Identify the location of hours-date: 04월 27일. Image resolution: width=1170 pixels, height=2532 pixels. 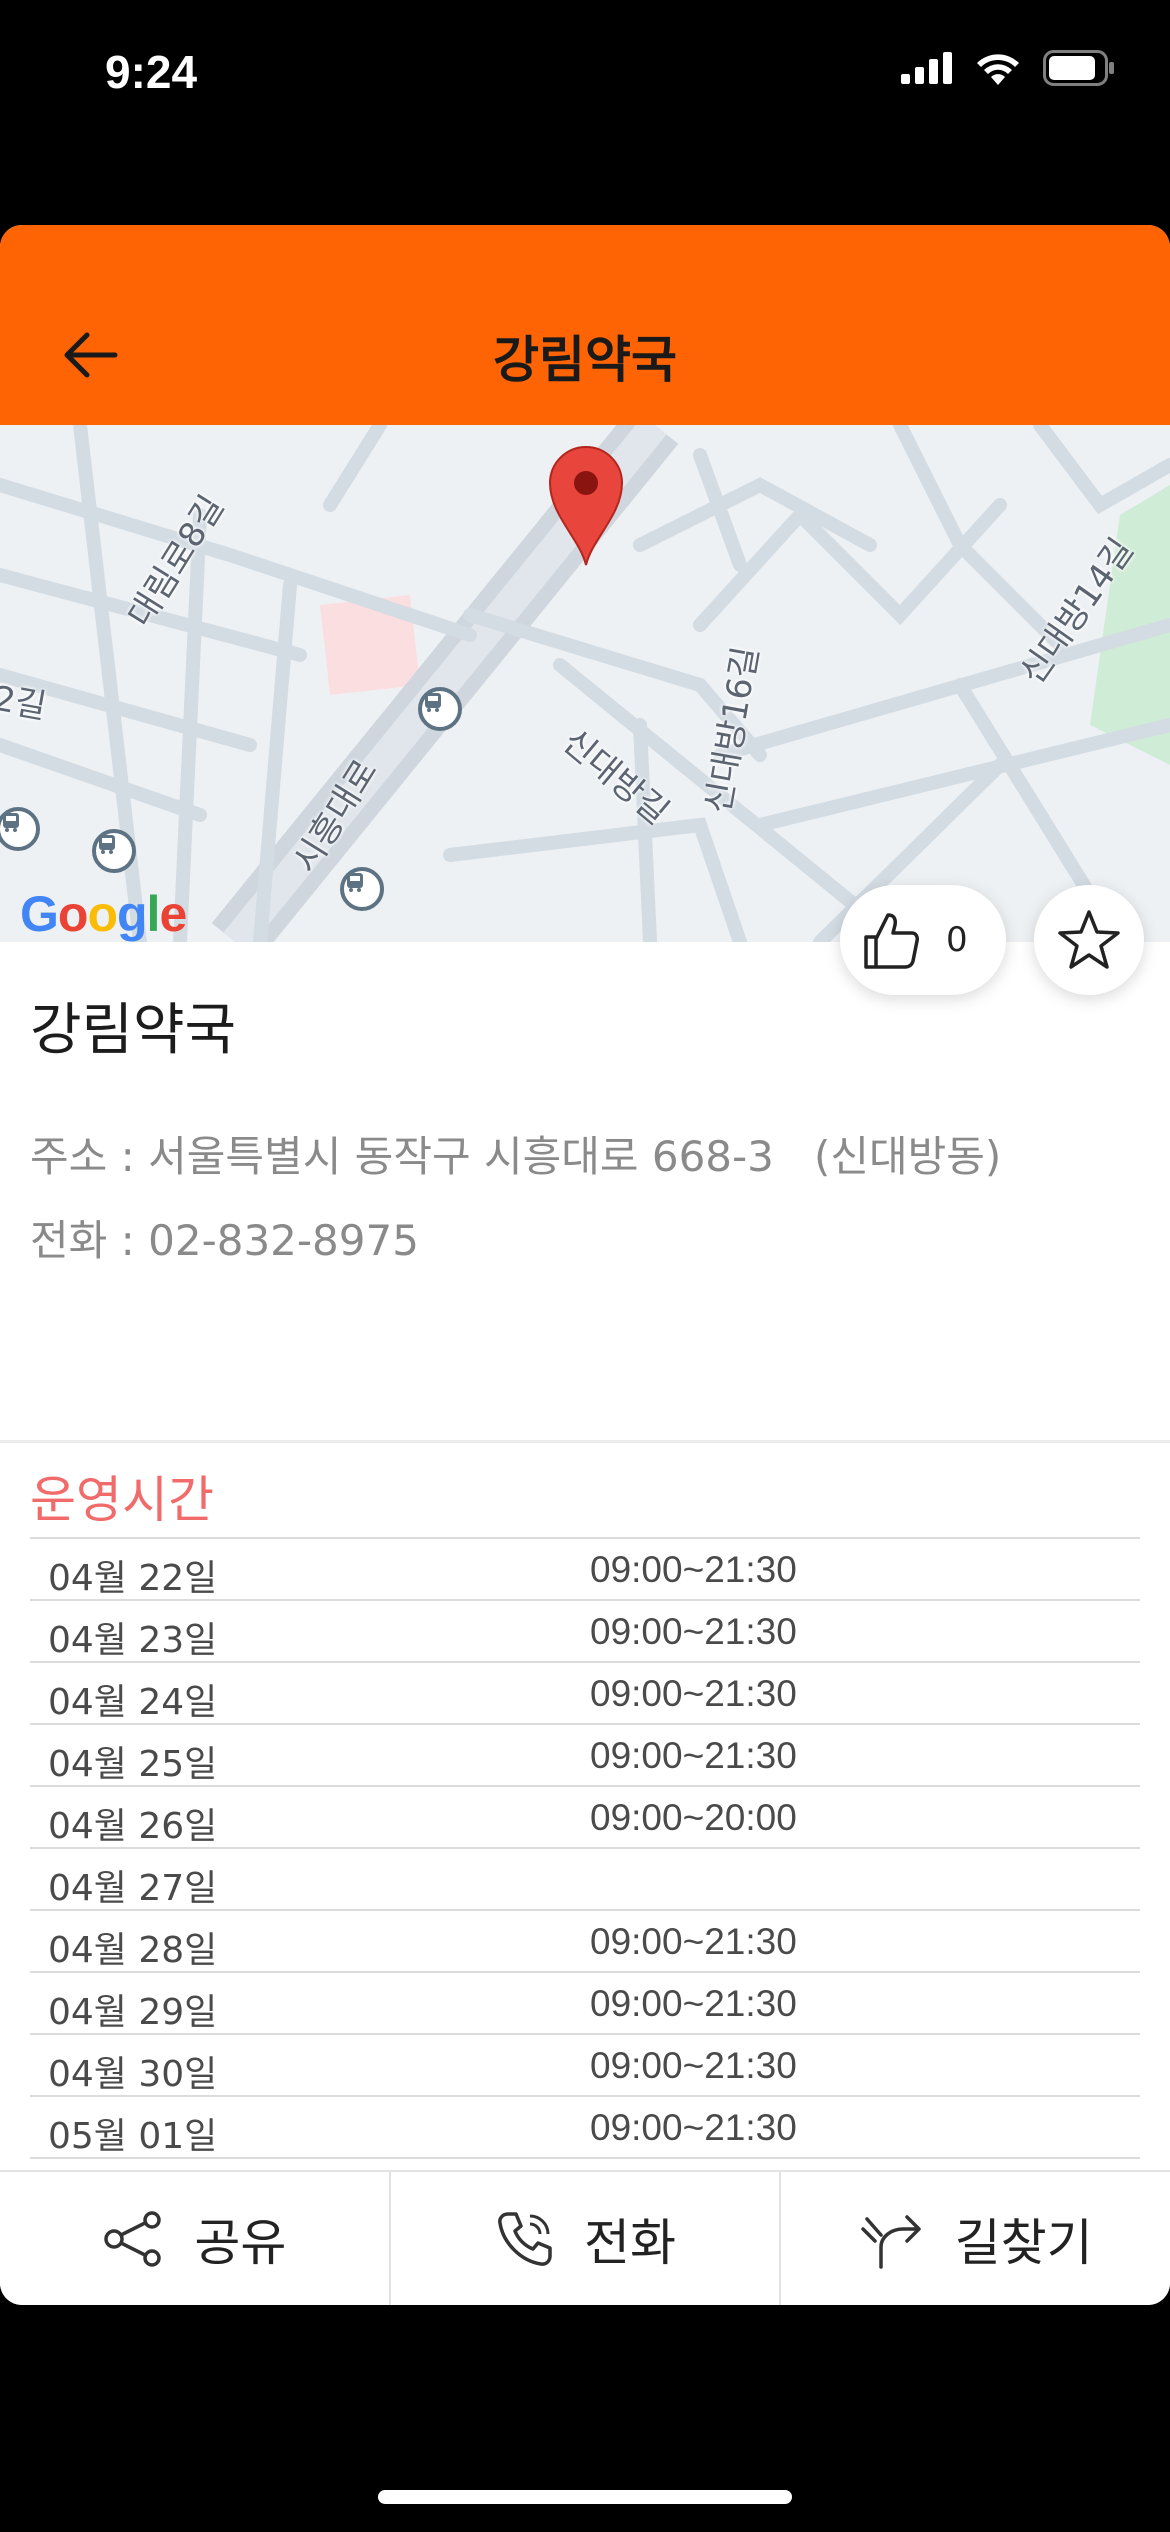
(133, 1888).